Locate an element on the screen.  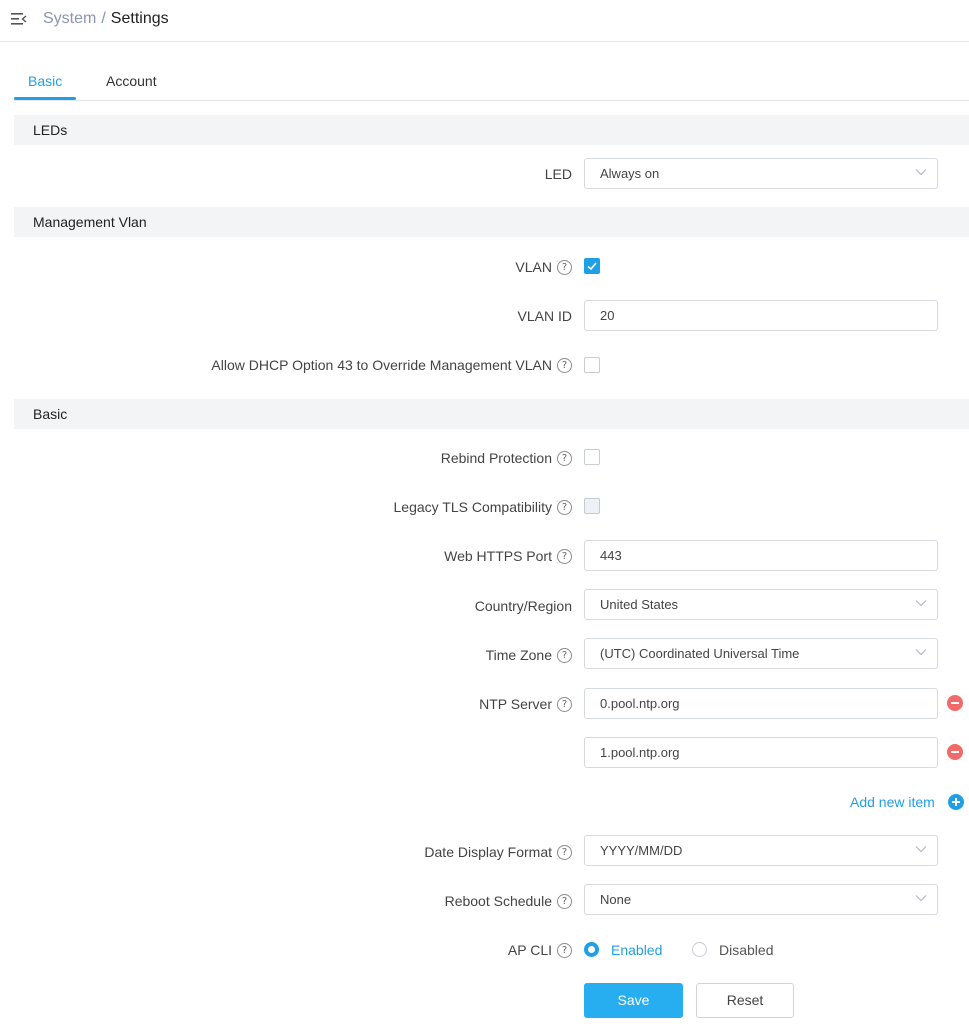
reset-button: Reset is located at coordinates (745, 1000).